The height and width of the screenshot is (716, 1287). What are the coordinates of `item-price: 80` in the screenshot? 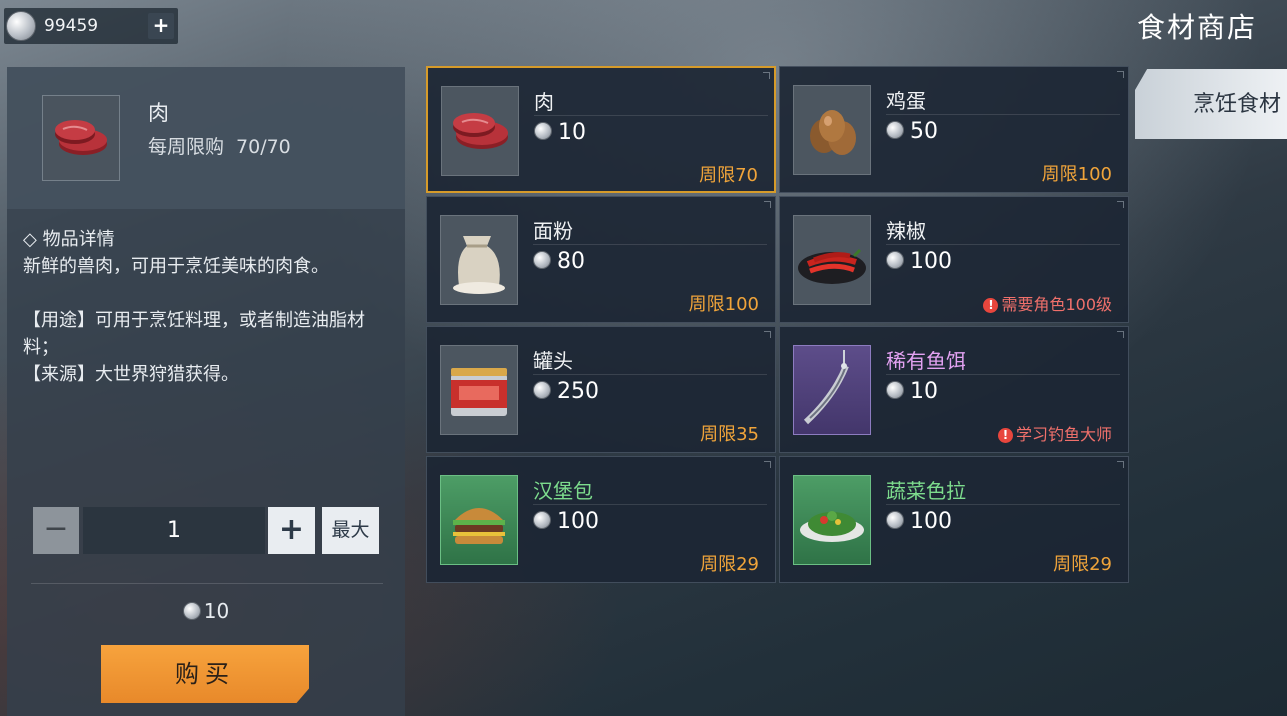 It's located at (559, 261).